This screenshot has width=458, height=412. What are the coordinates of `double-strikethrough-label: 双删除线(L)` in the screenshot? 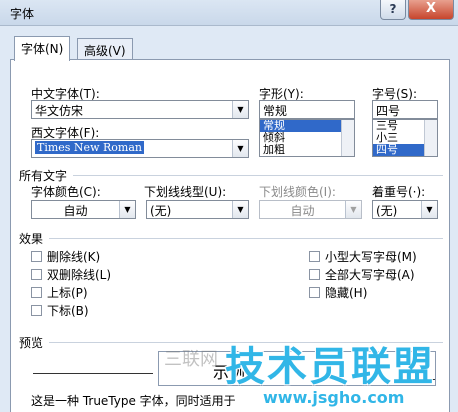 It's located at (79, 275).